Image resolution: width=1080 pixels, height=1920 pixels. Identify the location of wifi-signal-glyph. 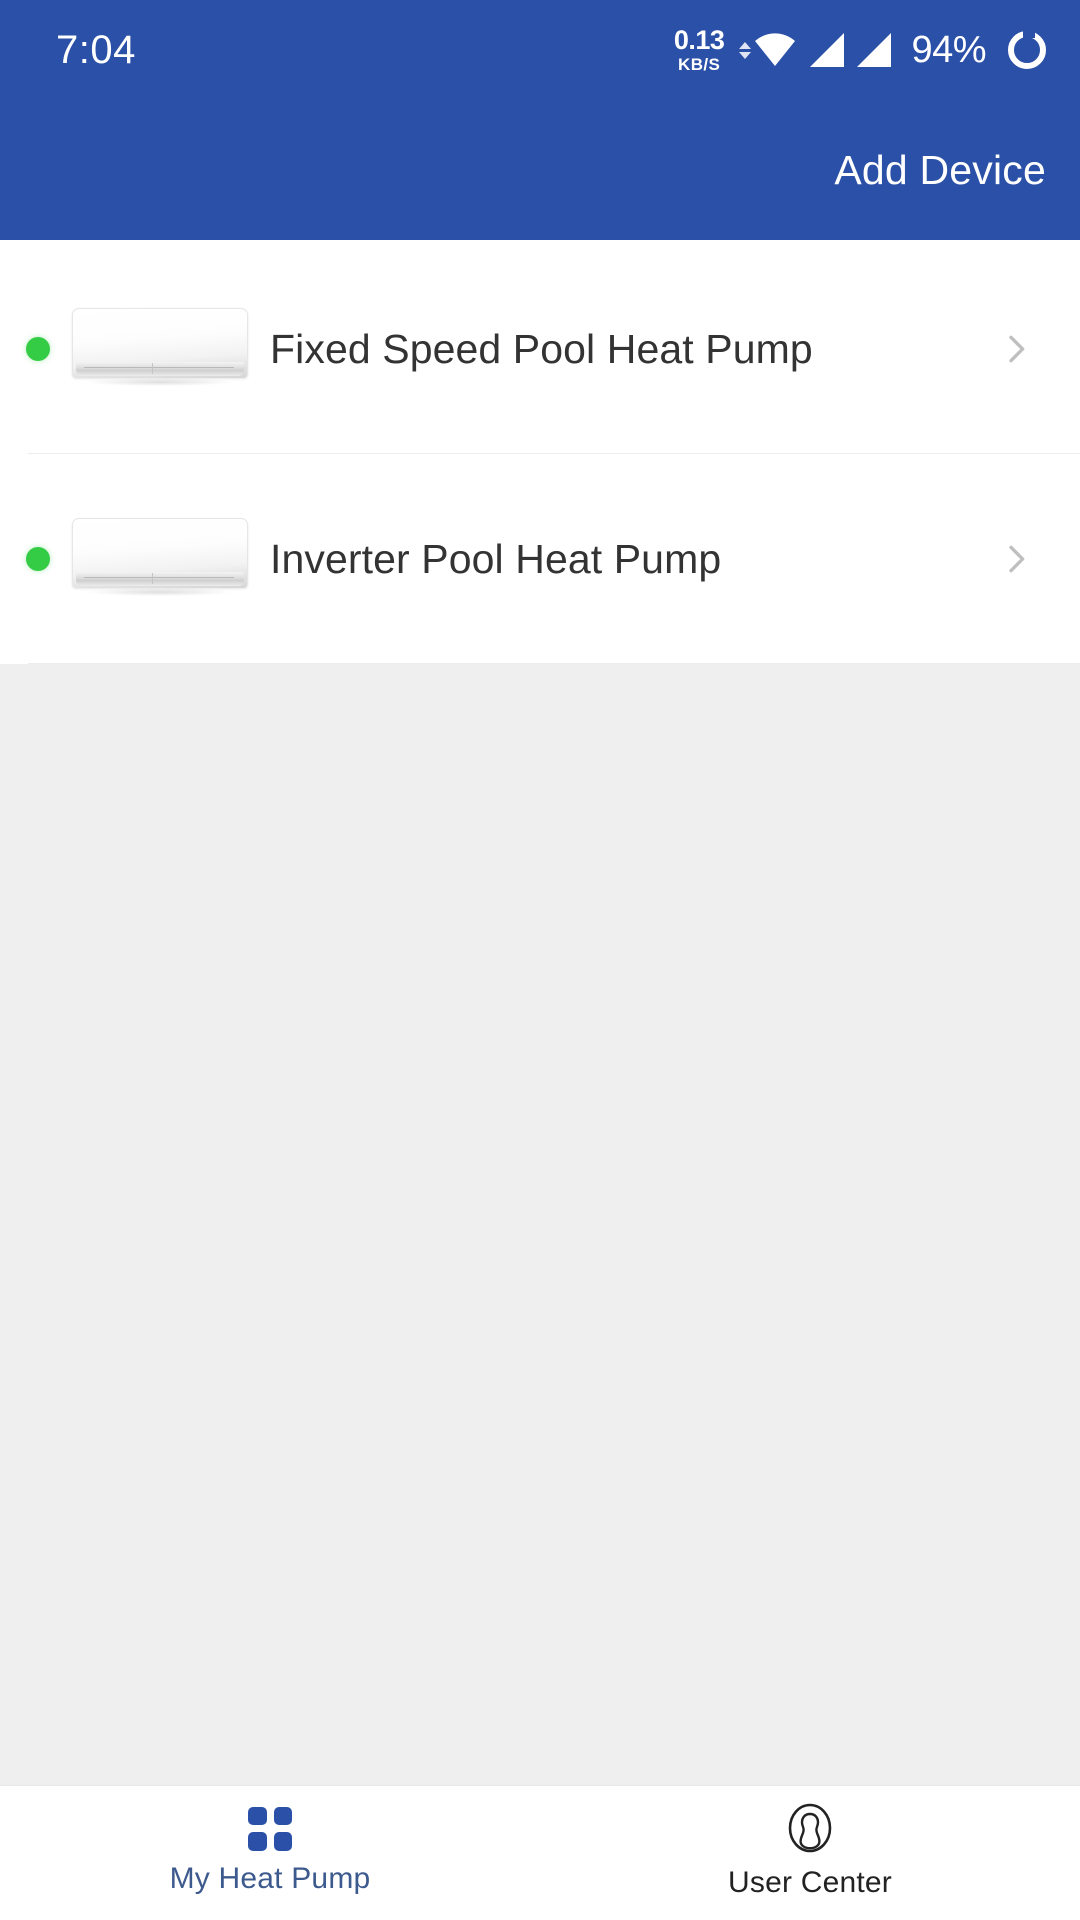
(775, 49).